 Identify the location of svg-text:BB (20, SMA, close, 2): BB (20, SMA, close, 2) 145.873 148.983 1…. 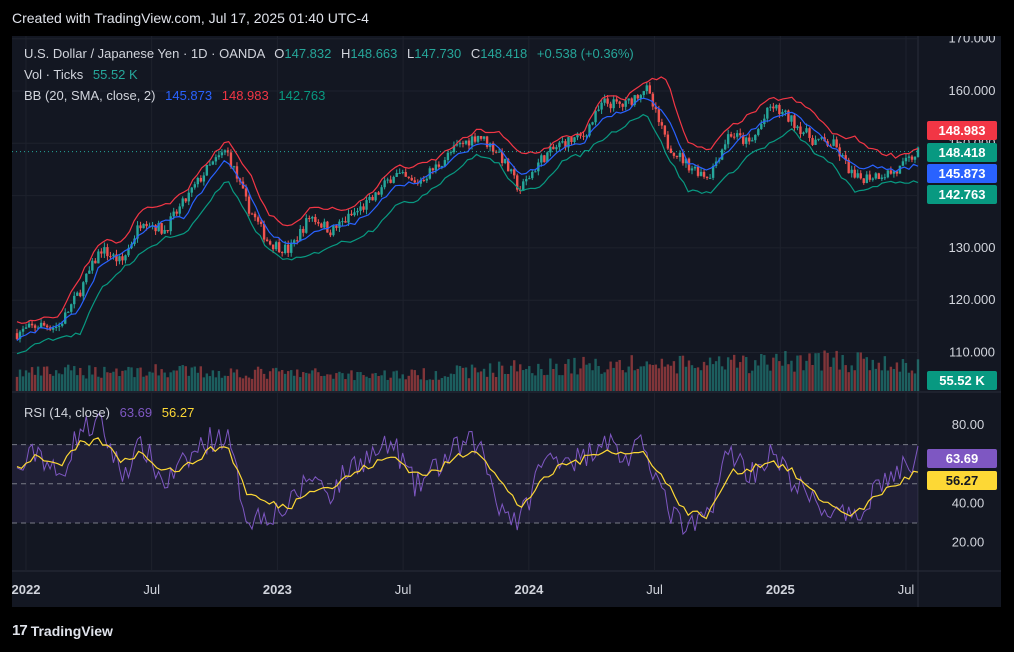
(174, 95).